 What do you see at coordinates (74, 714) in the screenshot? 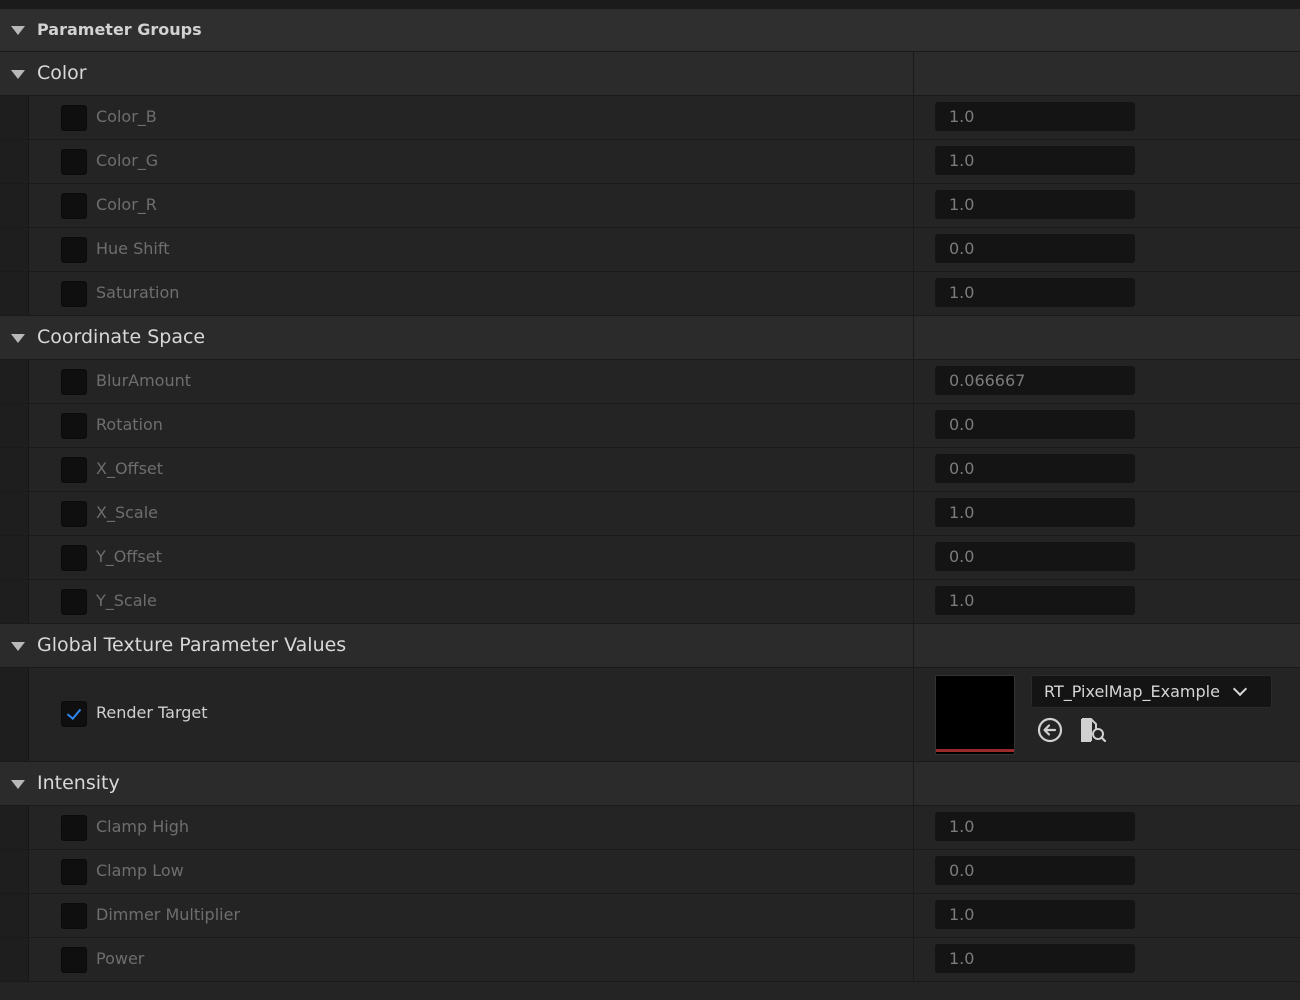
I see `override-checkbox-checked` at bounding box center [74, 714].